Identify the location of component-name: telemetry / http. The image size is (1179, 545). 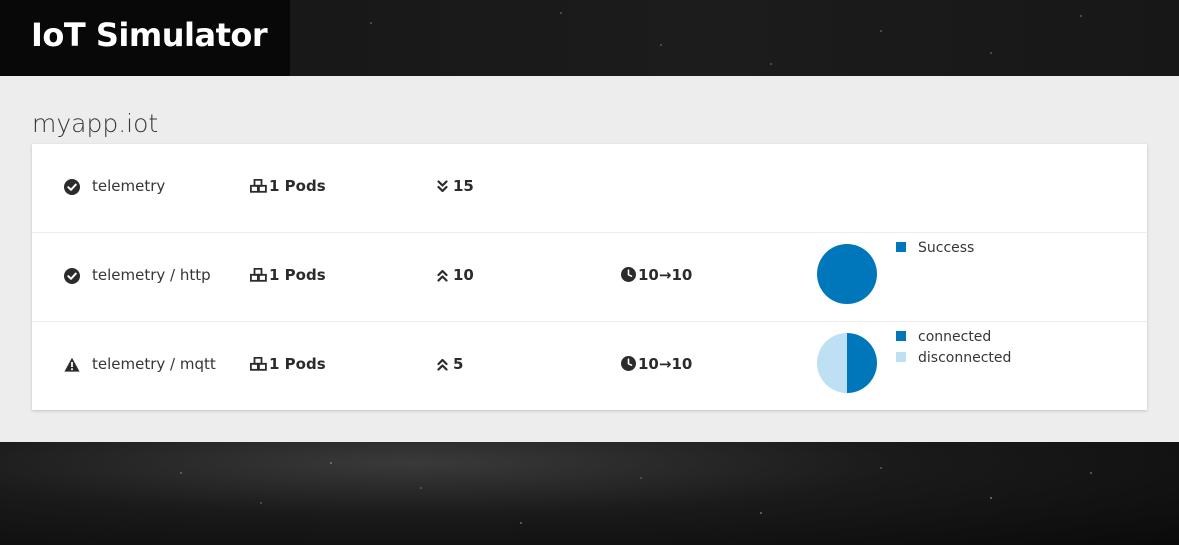
(151, 275).